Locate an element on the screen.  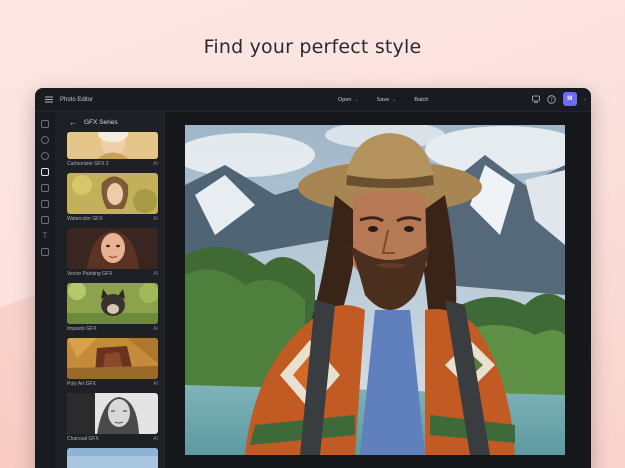
file-actions: Open ⌄ Save ⌄ Batch is located at coordinates (383, 100).